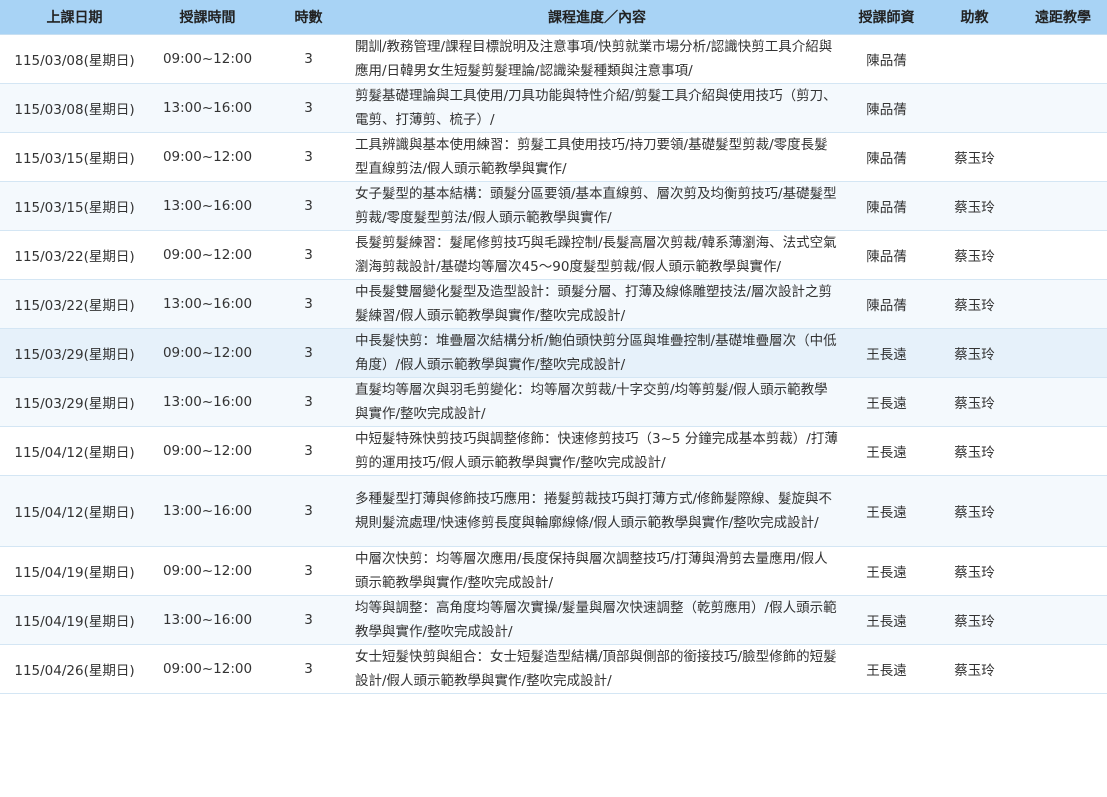 The height and width of the screenshot is (797, 1107). Describe the element at coordinates (74, 108) in the screenshot. I see `cell-date: 115/03/08(星期日)` at that location.